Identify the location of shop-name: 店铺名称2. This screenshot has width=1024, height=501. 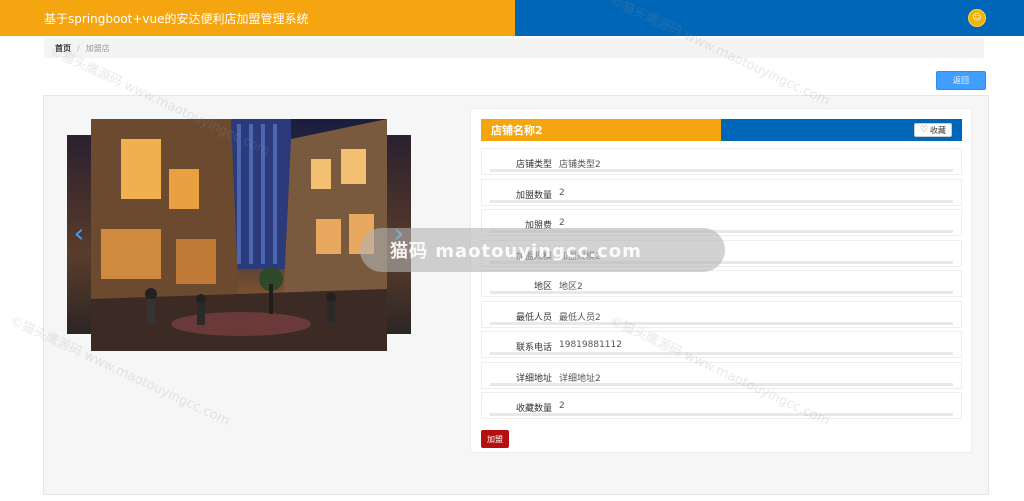
(601, 130).